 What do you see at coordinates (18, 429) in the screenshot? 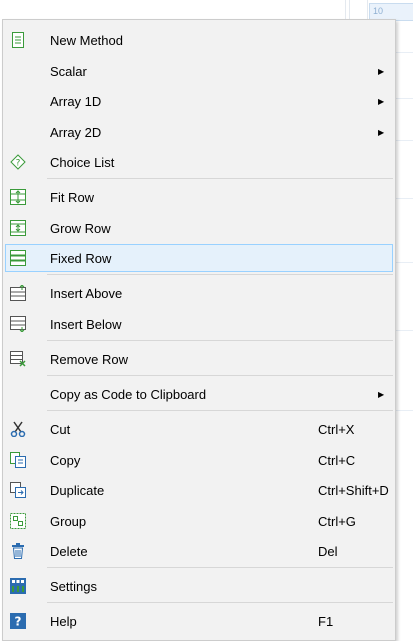
I see `cut-icon` at bounding box center [18, 429].